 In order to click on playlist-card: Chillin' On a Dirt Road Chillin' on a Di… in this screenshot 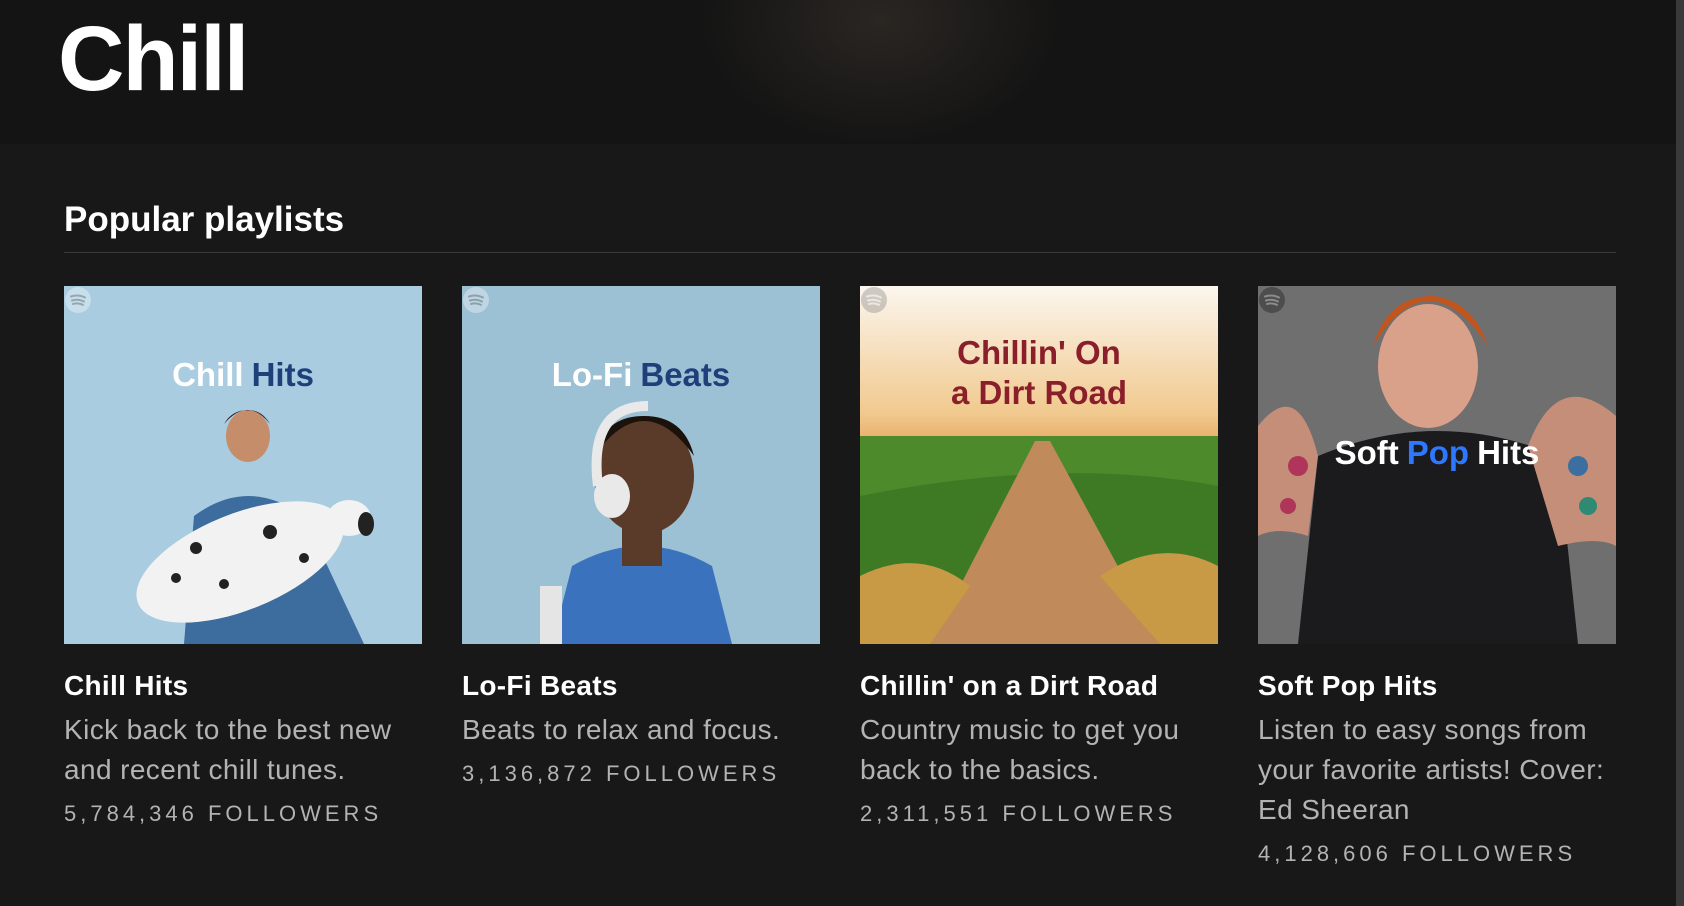, I will do `click(1039, 560)`.